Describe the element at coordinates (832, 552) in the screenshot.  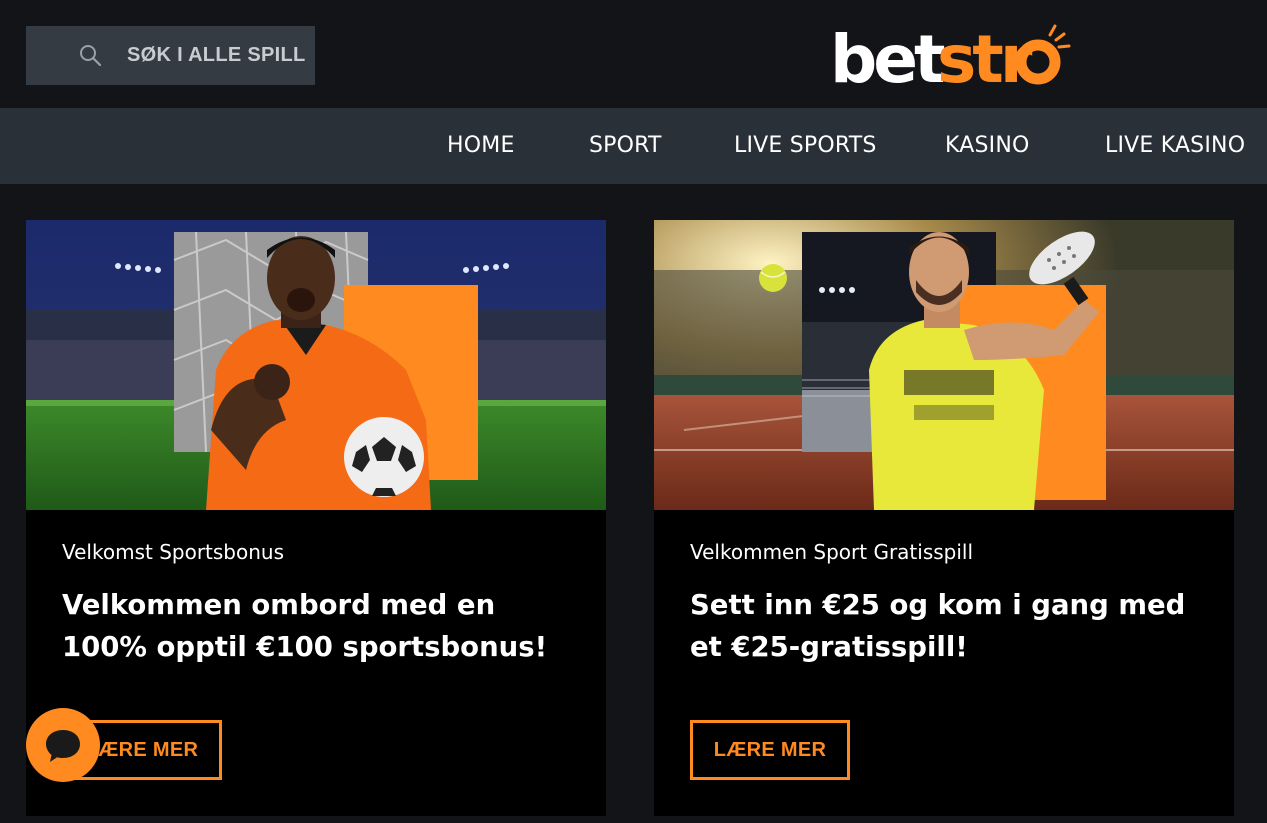
I see `promo-subtitle: Velkommen Sport Gratisspill` at that location.